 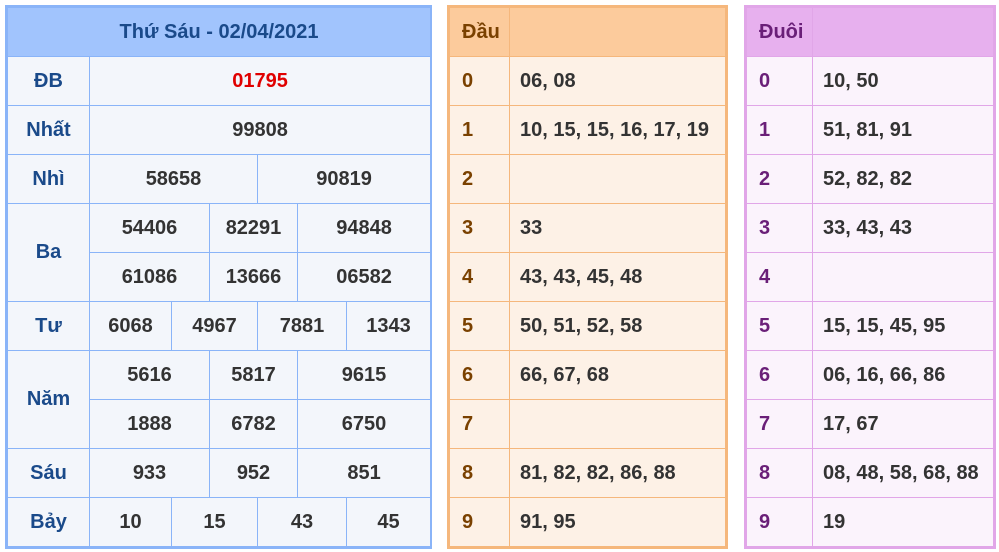 What do you see at coordinates (479, 522) in the screenshot?
I see `head-digit: 9` at bounding box center [479, 522].